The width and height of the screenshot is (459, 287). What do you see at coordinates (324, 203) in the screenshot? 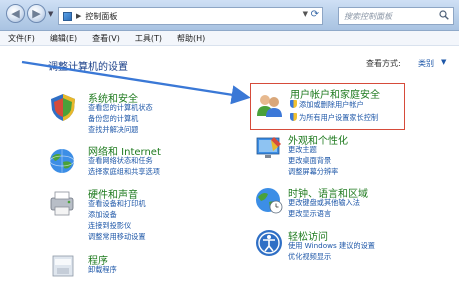
I see `link-change-keyboard: 更改键盘或其他输入法` at bounding box center [324, 203].